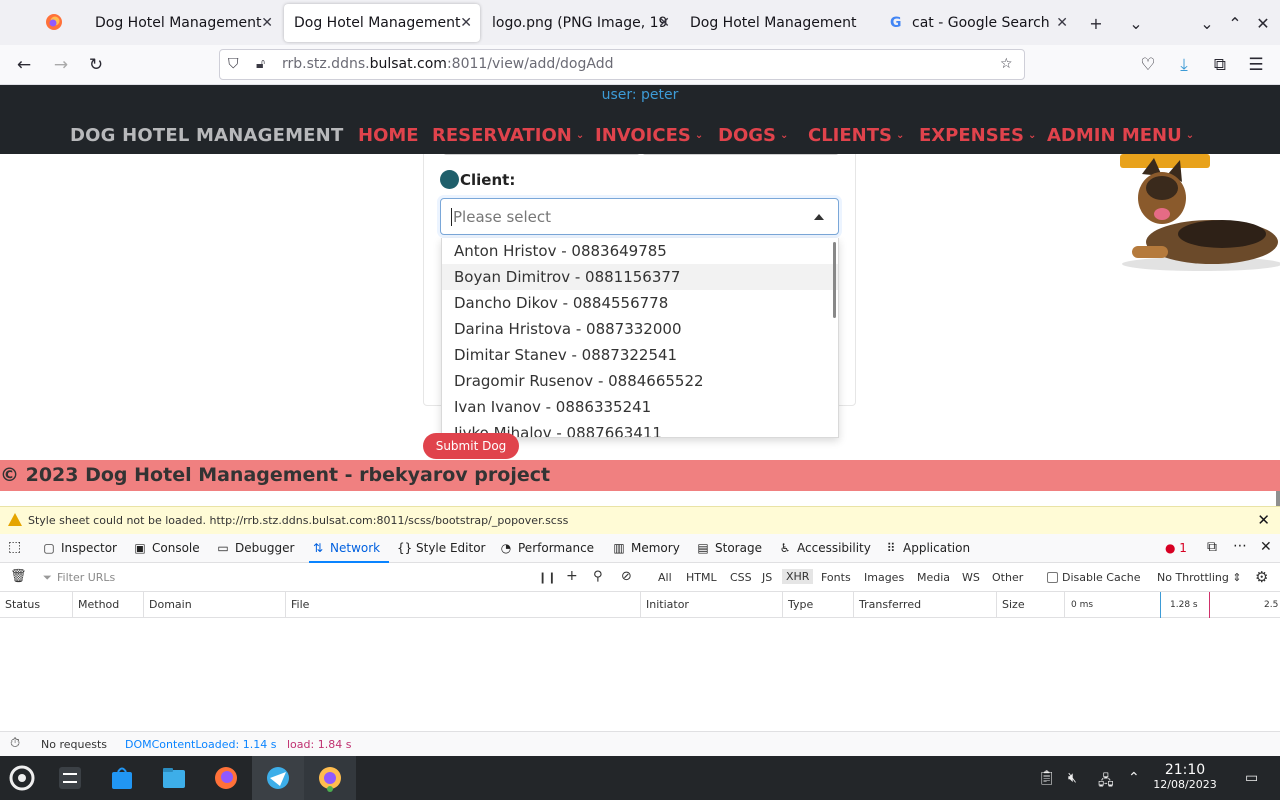  I want to click on client-select: Please select, so click(639, 216).